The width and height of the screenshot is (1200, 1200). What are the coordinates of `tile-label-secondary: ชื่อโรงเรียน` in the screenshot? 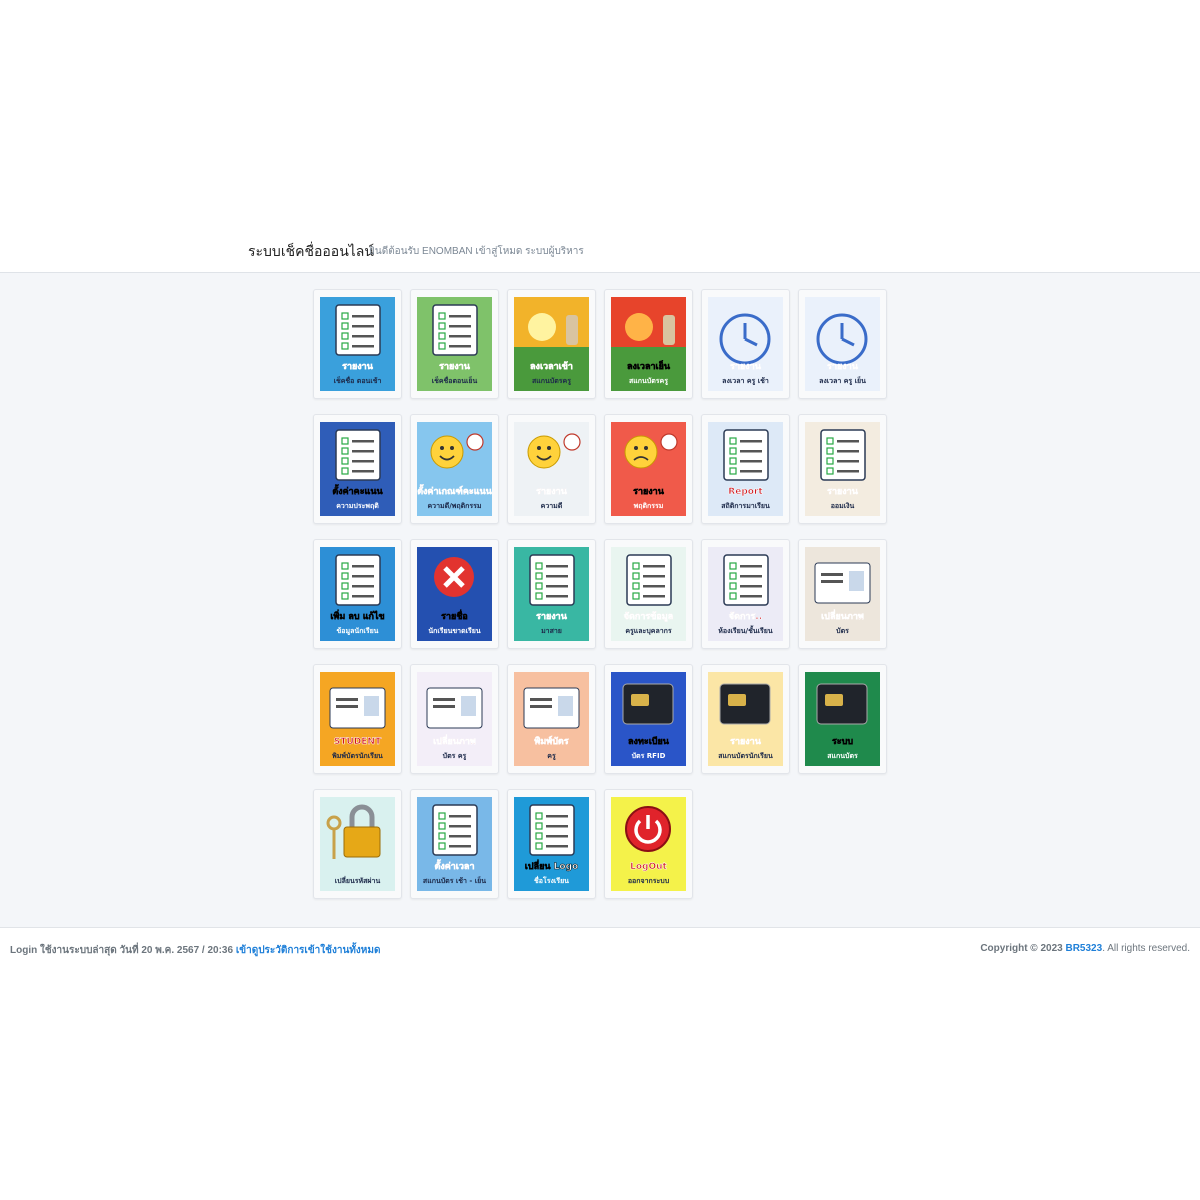 It's located at (551, 880).